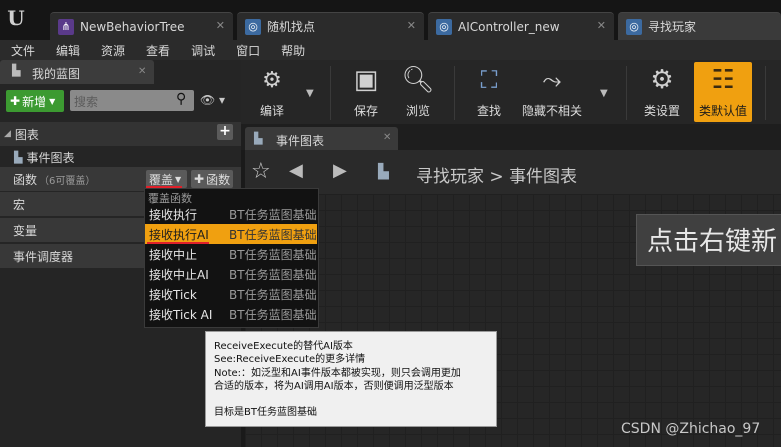 The image size is (781, 447). What do you see at coordinates (390, 50) in the screenshot?
I see `menu-bar: 文件 编辑 资源 查看 调试 窗口 帮助` at bounding box center [390, 50].